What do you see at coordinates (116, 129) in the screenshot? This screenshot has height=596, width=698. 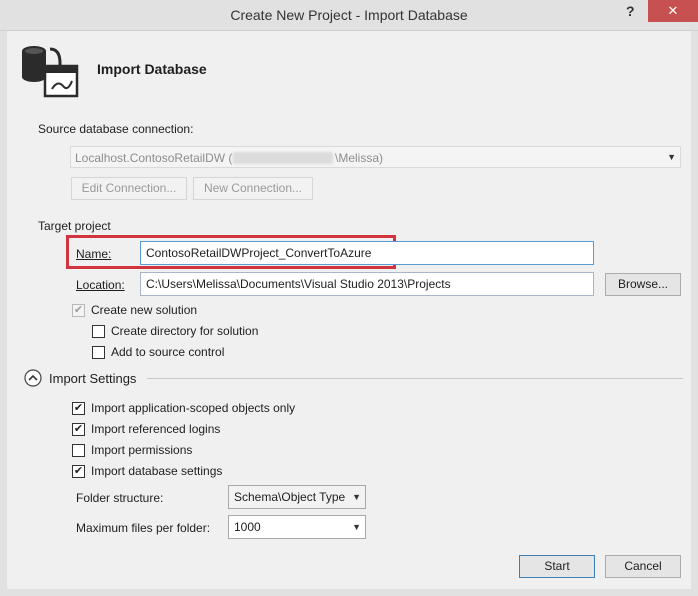 I see `source-section-label: Source database connection:` at bounding box center [116, 129].